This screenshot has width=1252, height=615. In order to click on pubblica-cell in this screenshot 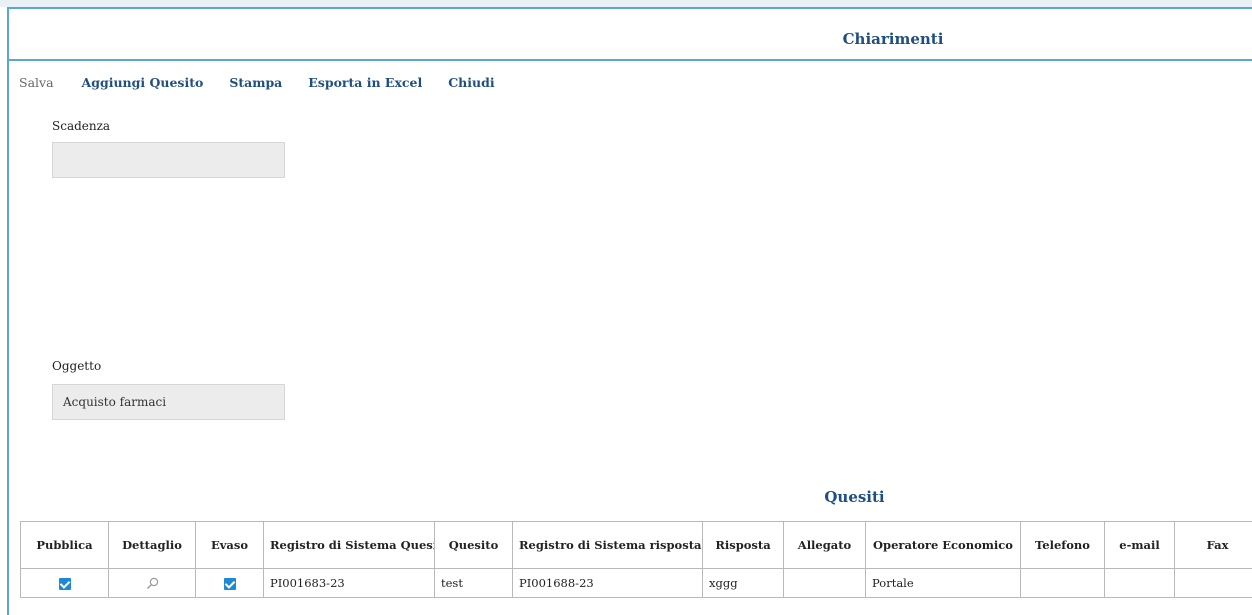, I will do `click(64, 583)`.